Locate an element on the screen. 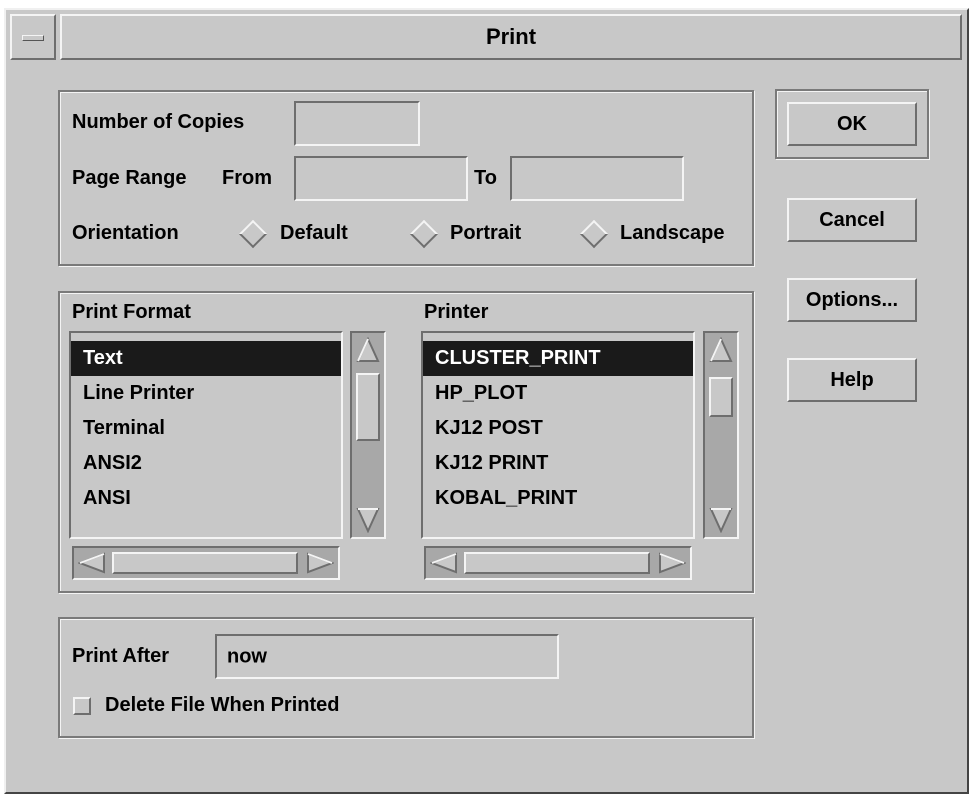  print-format-hscrollbar is located at coordinates (206, 563).